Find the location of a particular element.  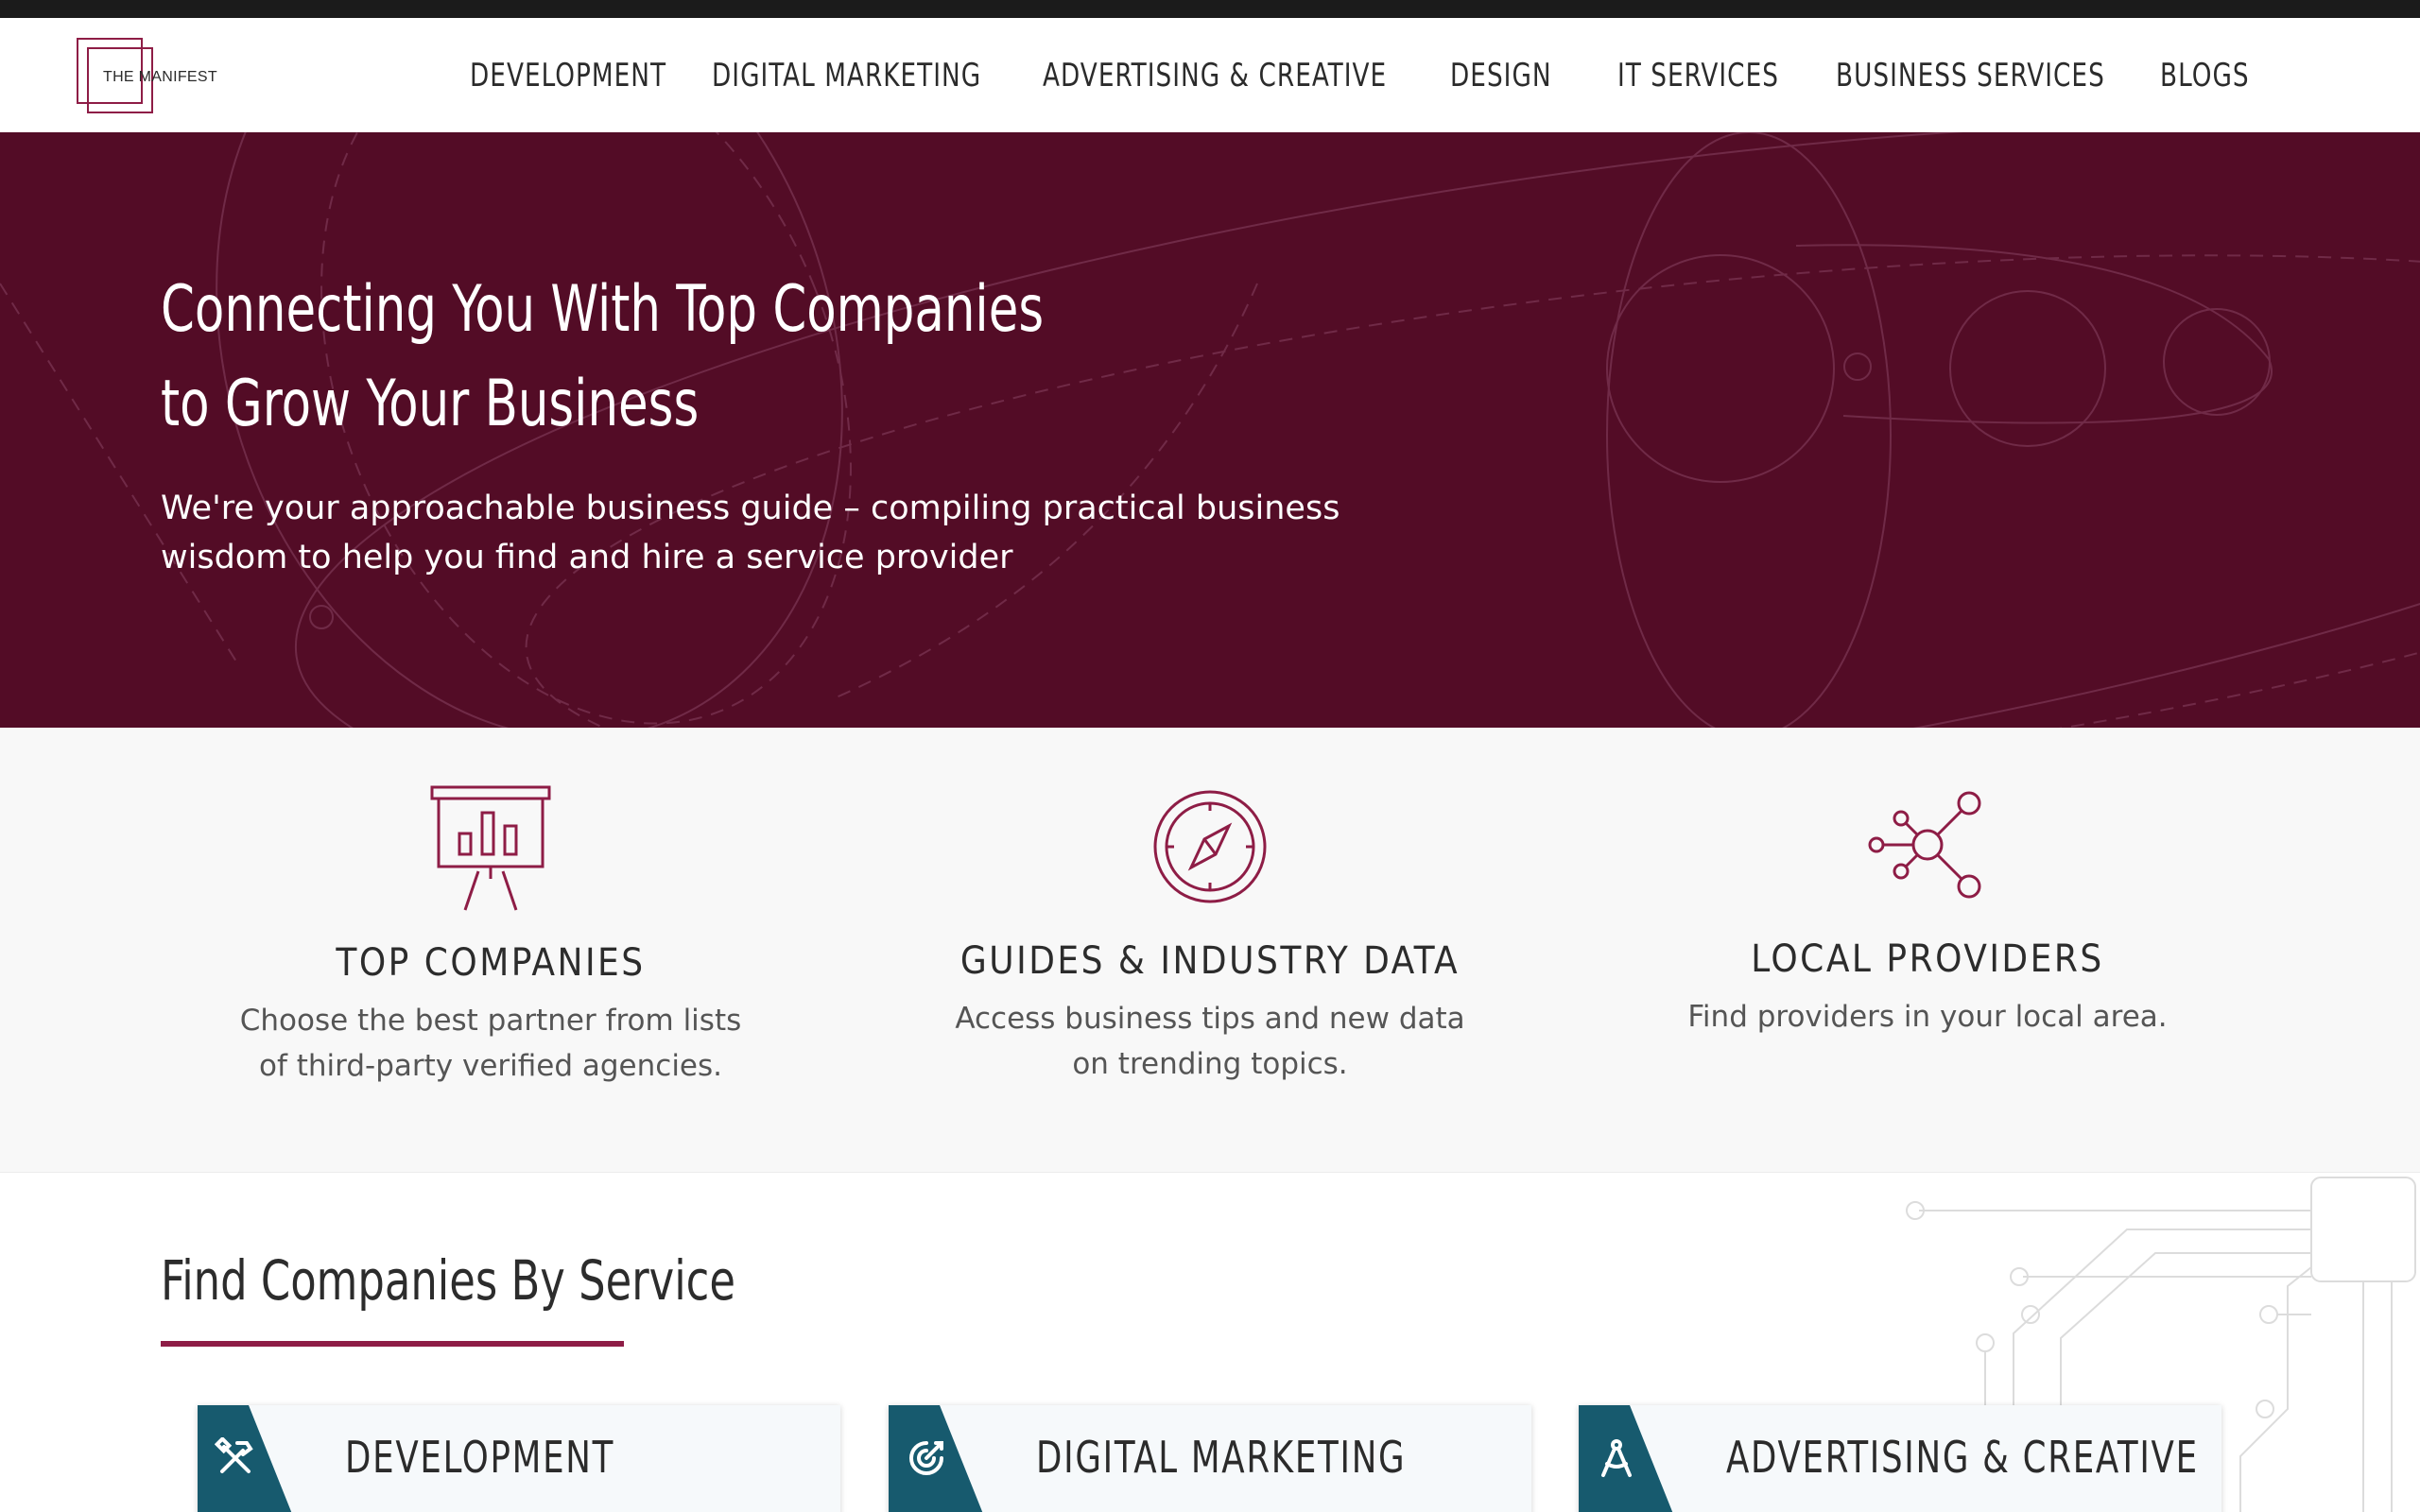

feature-description: Find providers in your local area. is located at coordinates (1928, 1017).